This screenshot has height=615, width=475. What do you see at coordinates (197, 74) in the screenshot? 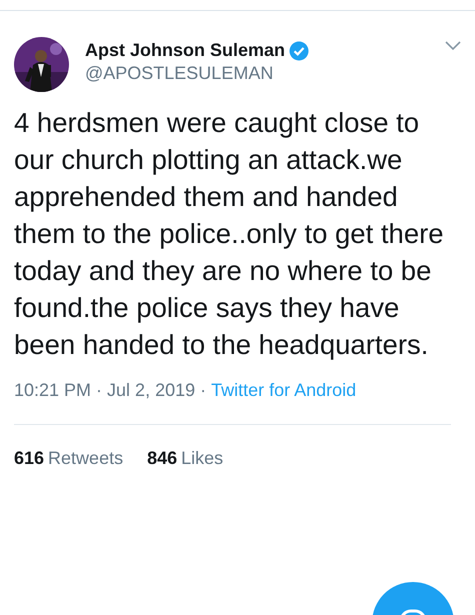
I see `author-handle: @APOSTLESULEMAN` at bounding box center [197, 74].